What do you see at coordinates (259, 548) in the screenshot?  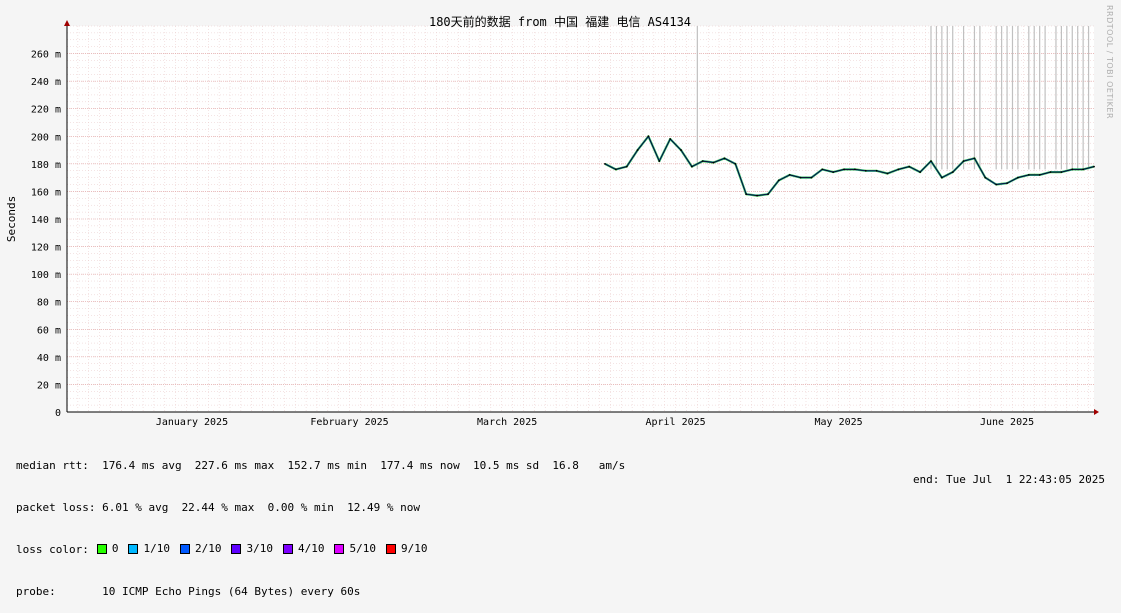 I see `loss-color-text: 3/10` at bounding box center [259, 548].